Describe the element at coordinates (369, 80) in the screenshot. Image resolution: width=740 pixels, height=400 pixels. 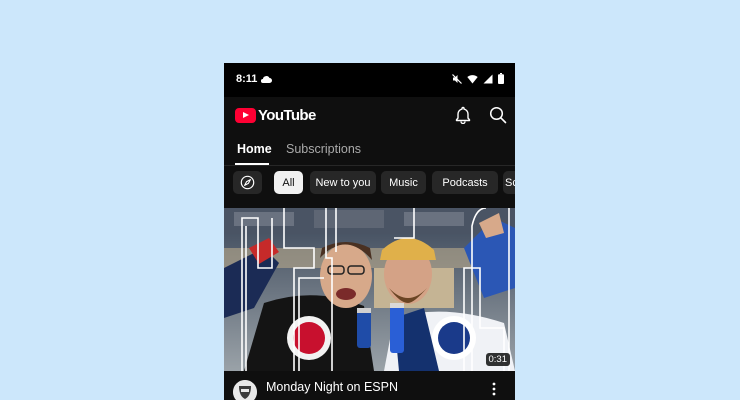
I see `status-bar: 8:11` at that location.